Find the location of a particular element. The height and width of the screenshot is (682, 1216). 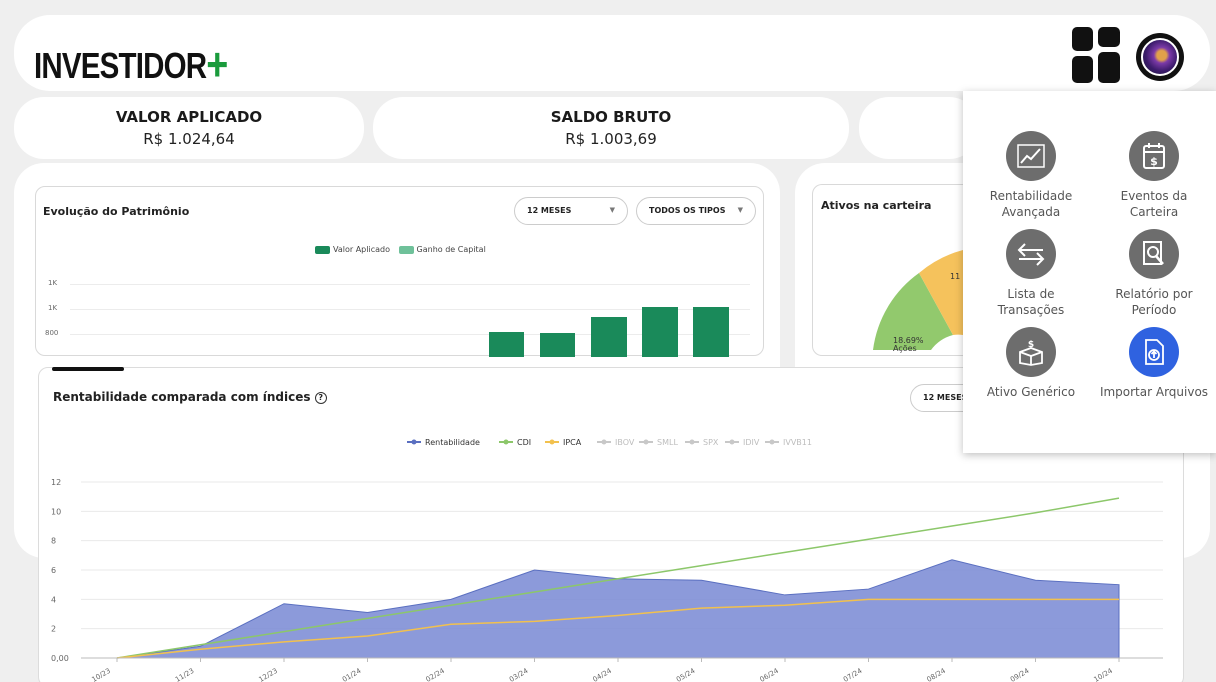

legend-label: IVVB11 is located at coordinates (797, 442).